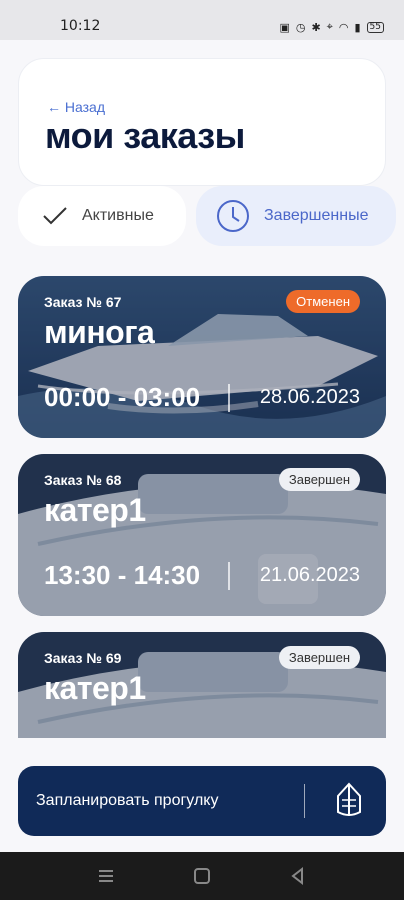 Image resolution: width=404 pixels, height=900 pixels. I want to click on boat-name: минога, so click(99, 332).